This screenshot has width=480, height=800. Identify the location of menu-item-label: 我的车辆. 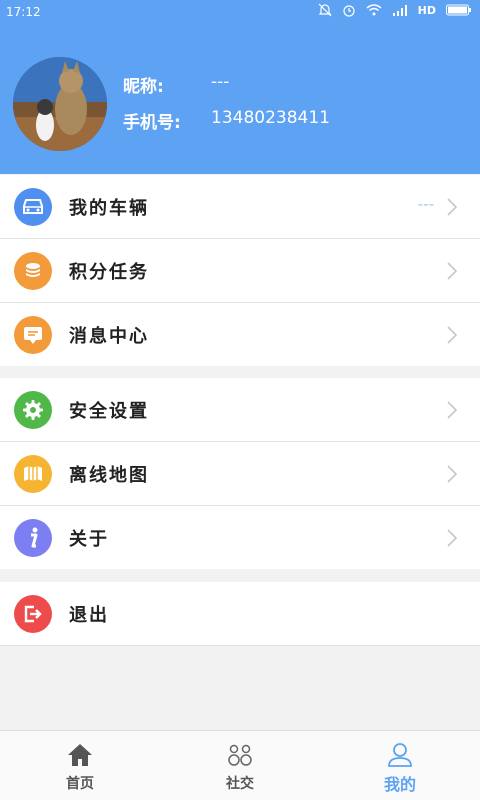
(109, 208).